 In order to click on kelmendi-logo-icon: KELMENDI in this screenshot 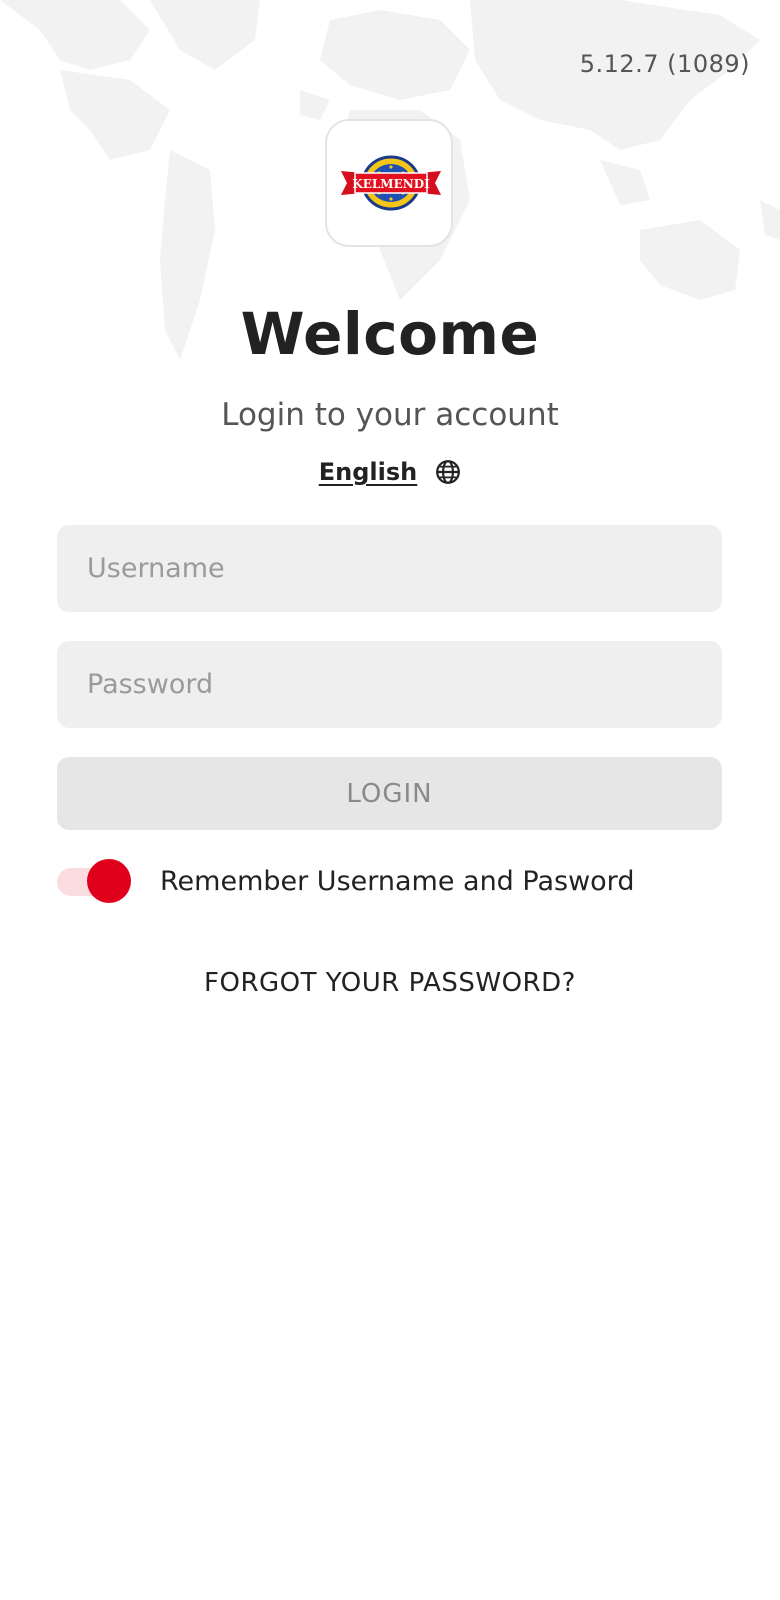, I will do `click(391, 183)`.